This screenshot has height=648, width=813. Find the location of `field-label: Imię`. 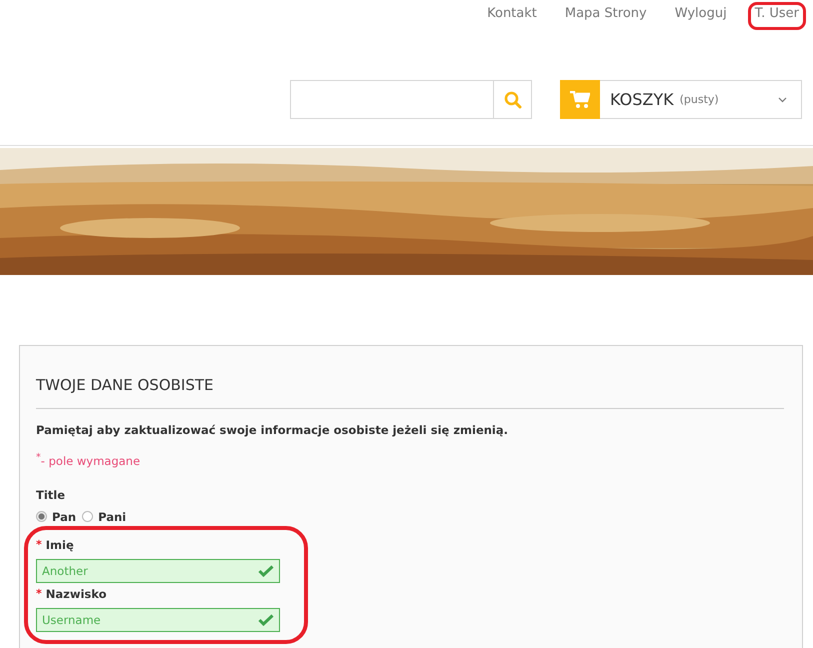

field-label: Imię is located at coordinates (60, 545).